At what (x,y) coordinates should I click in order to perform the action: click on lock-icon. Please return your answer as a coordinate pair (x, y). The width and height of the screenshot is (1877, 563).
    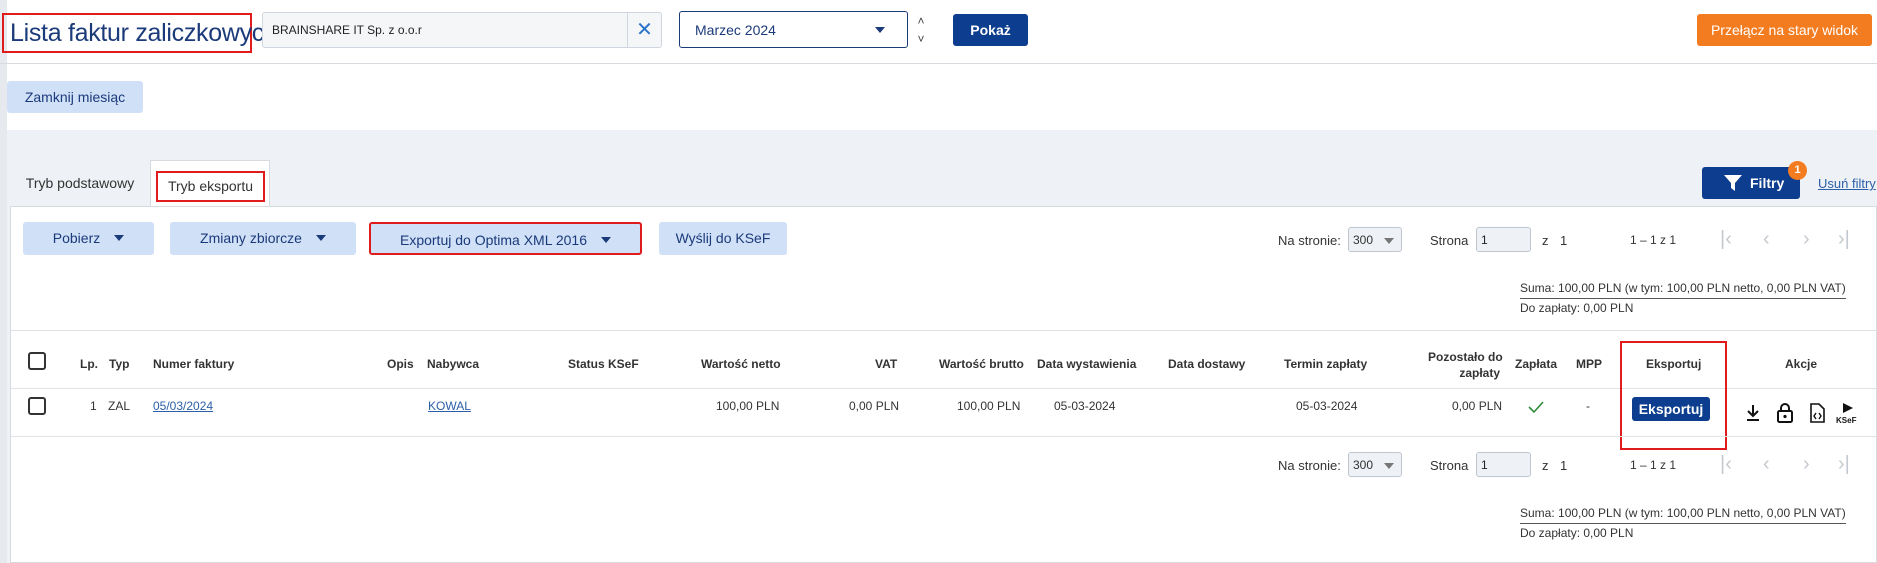
    Looking at the image, I should click on (1785, 413).